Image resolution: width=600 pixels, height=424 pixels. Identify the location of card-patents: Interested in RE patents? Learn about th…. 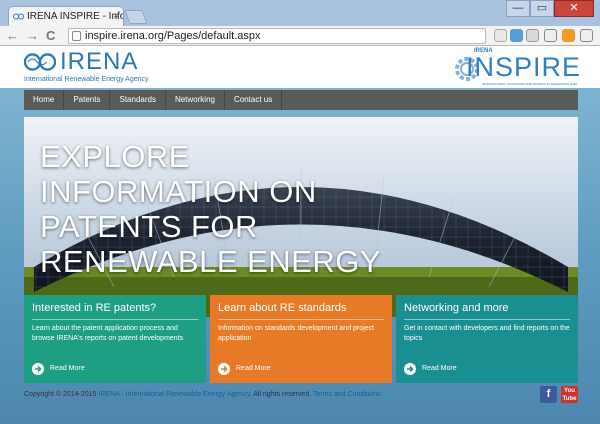
(115, 339).